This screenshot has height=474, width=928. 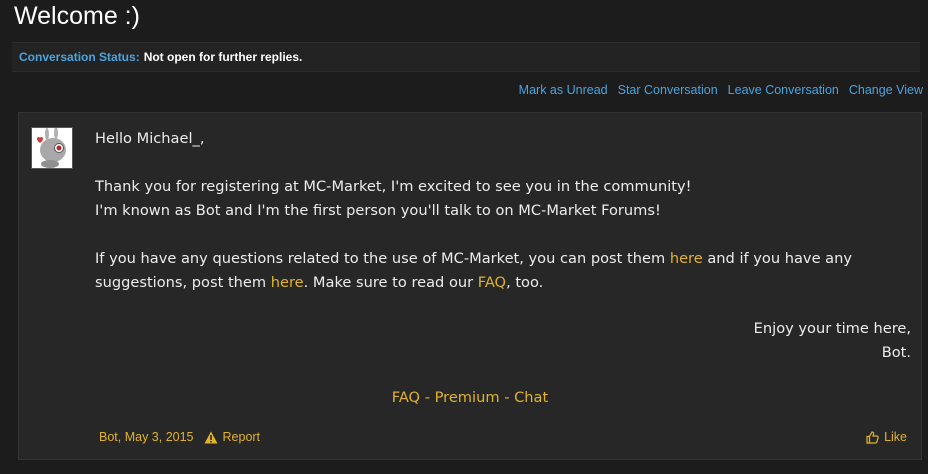 What do you see at coordinates (686, 258) in the screenshot?
I see `questions-here-link: here` at bounding box center [686, 258].